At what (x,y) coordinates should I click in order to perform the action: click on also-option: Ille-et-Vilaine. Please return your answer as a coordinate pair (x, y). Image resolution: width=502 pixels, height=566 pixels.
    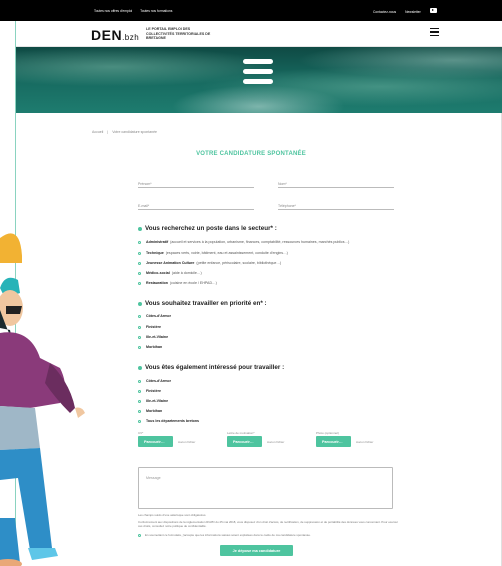
    Looking at the image, I should click on (153, 401).